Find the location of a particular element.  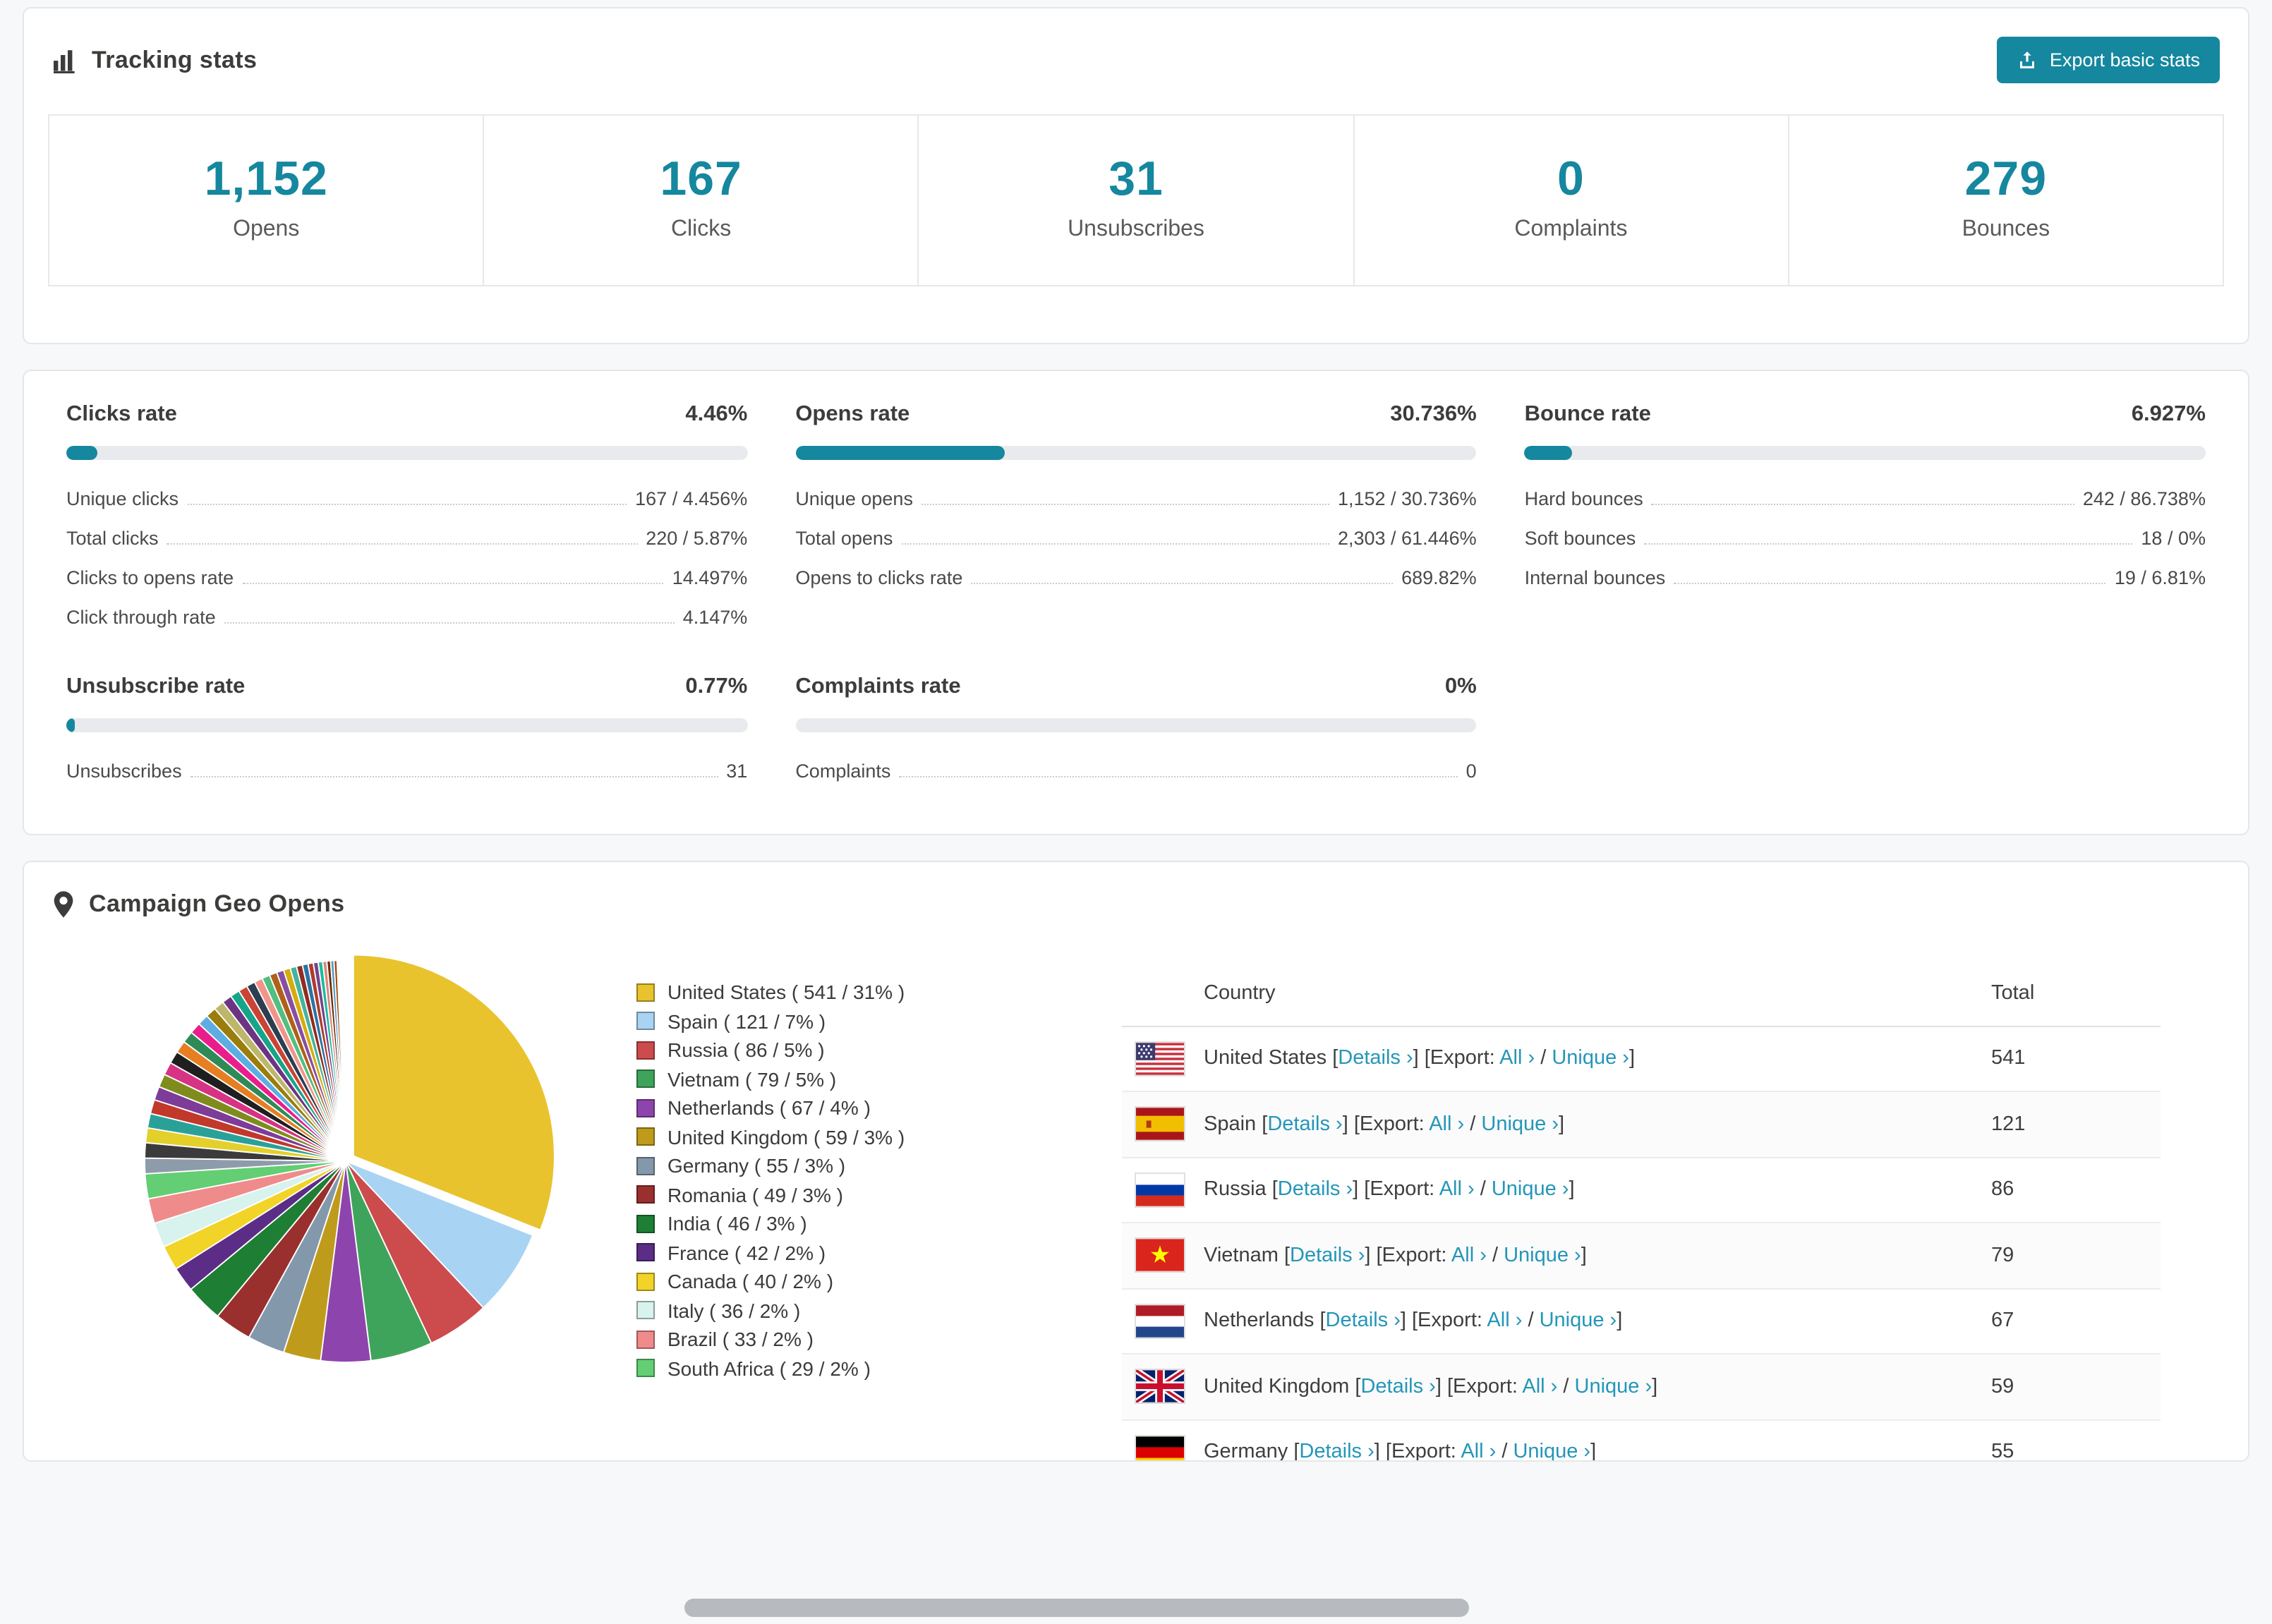

stat-row: Complaints 0 is located at coordinates (1136, 771).